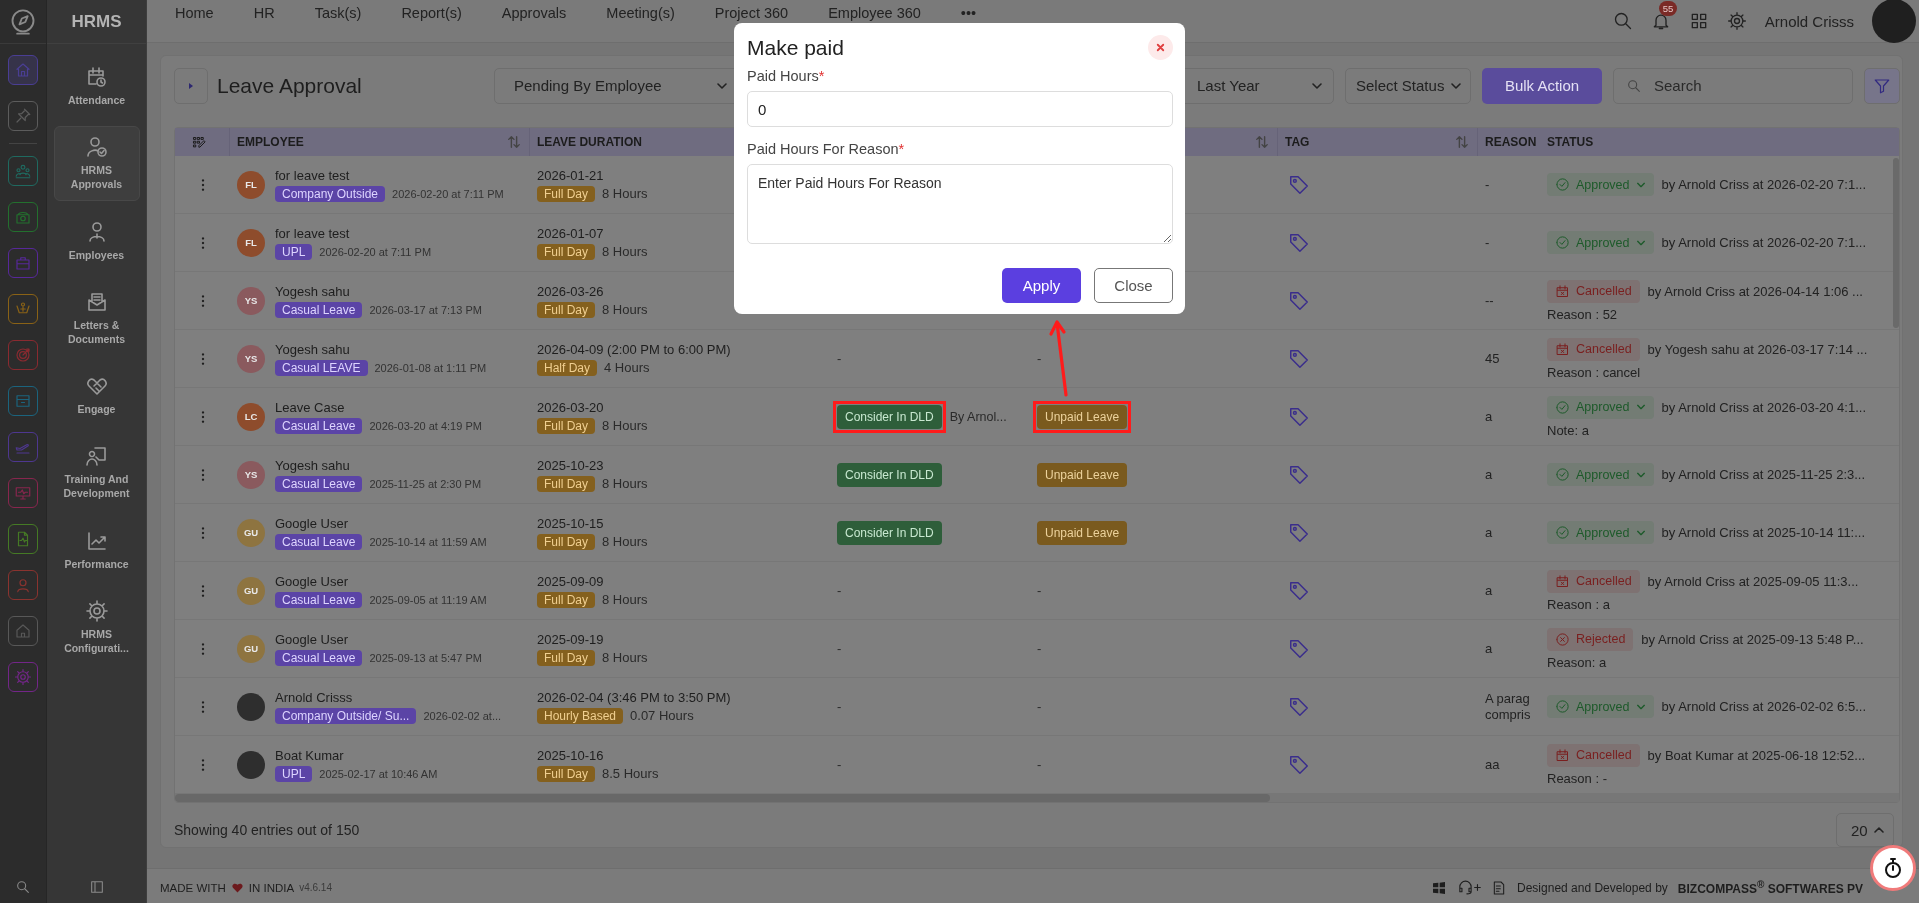 This screenshot has height=903, width=1919. I want to click on status-filter-dropdown: Select Status, so click(1408, 85).